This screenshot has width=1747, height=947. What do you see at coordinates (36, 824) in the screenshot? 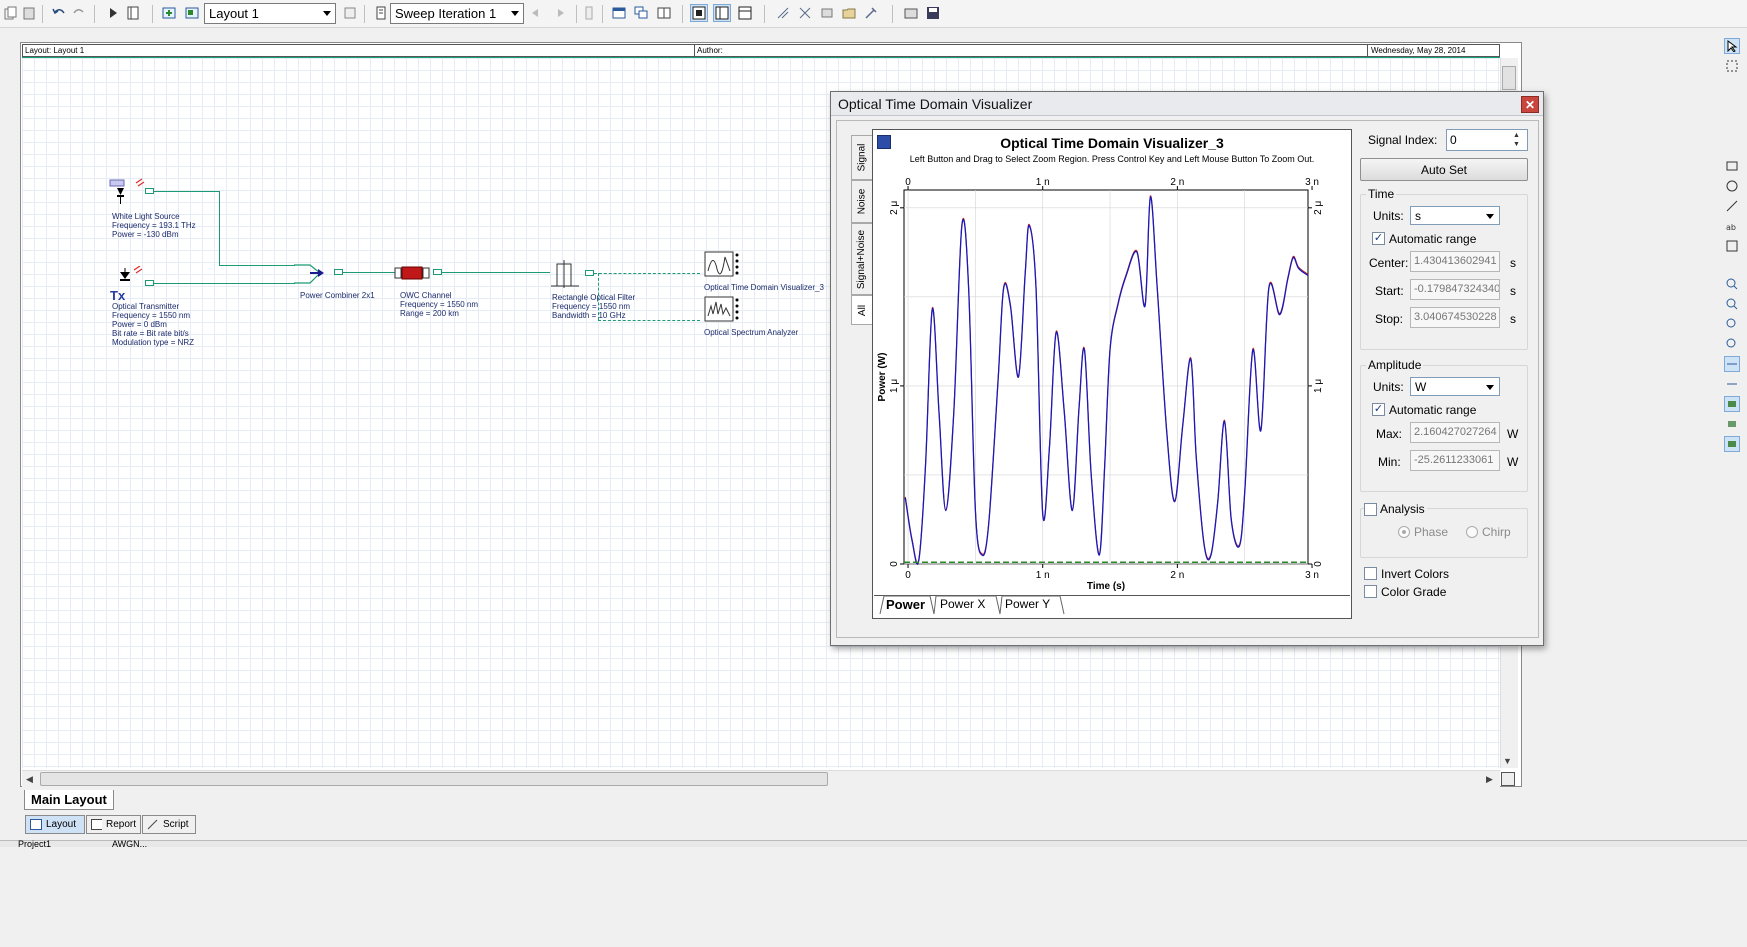
I see `layout-tab-icon` at bounding box center [36, 824].